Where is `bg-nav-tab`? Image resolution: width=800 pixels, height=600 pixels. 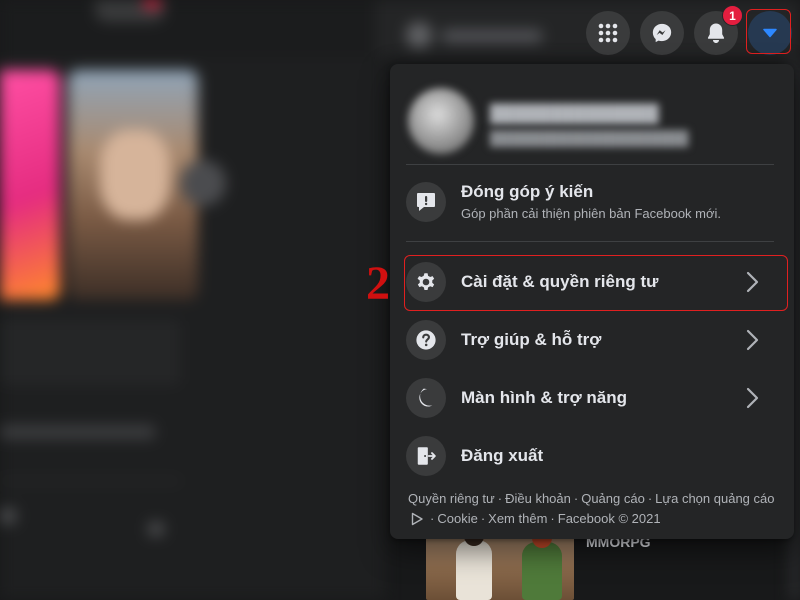 bg-nav-tab is located at coordinates (130, 11).